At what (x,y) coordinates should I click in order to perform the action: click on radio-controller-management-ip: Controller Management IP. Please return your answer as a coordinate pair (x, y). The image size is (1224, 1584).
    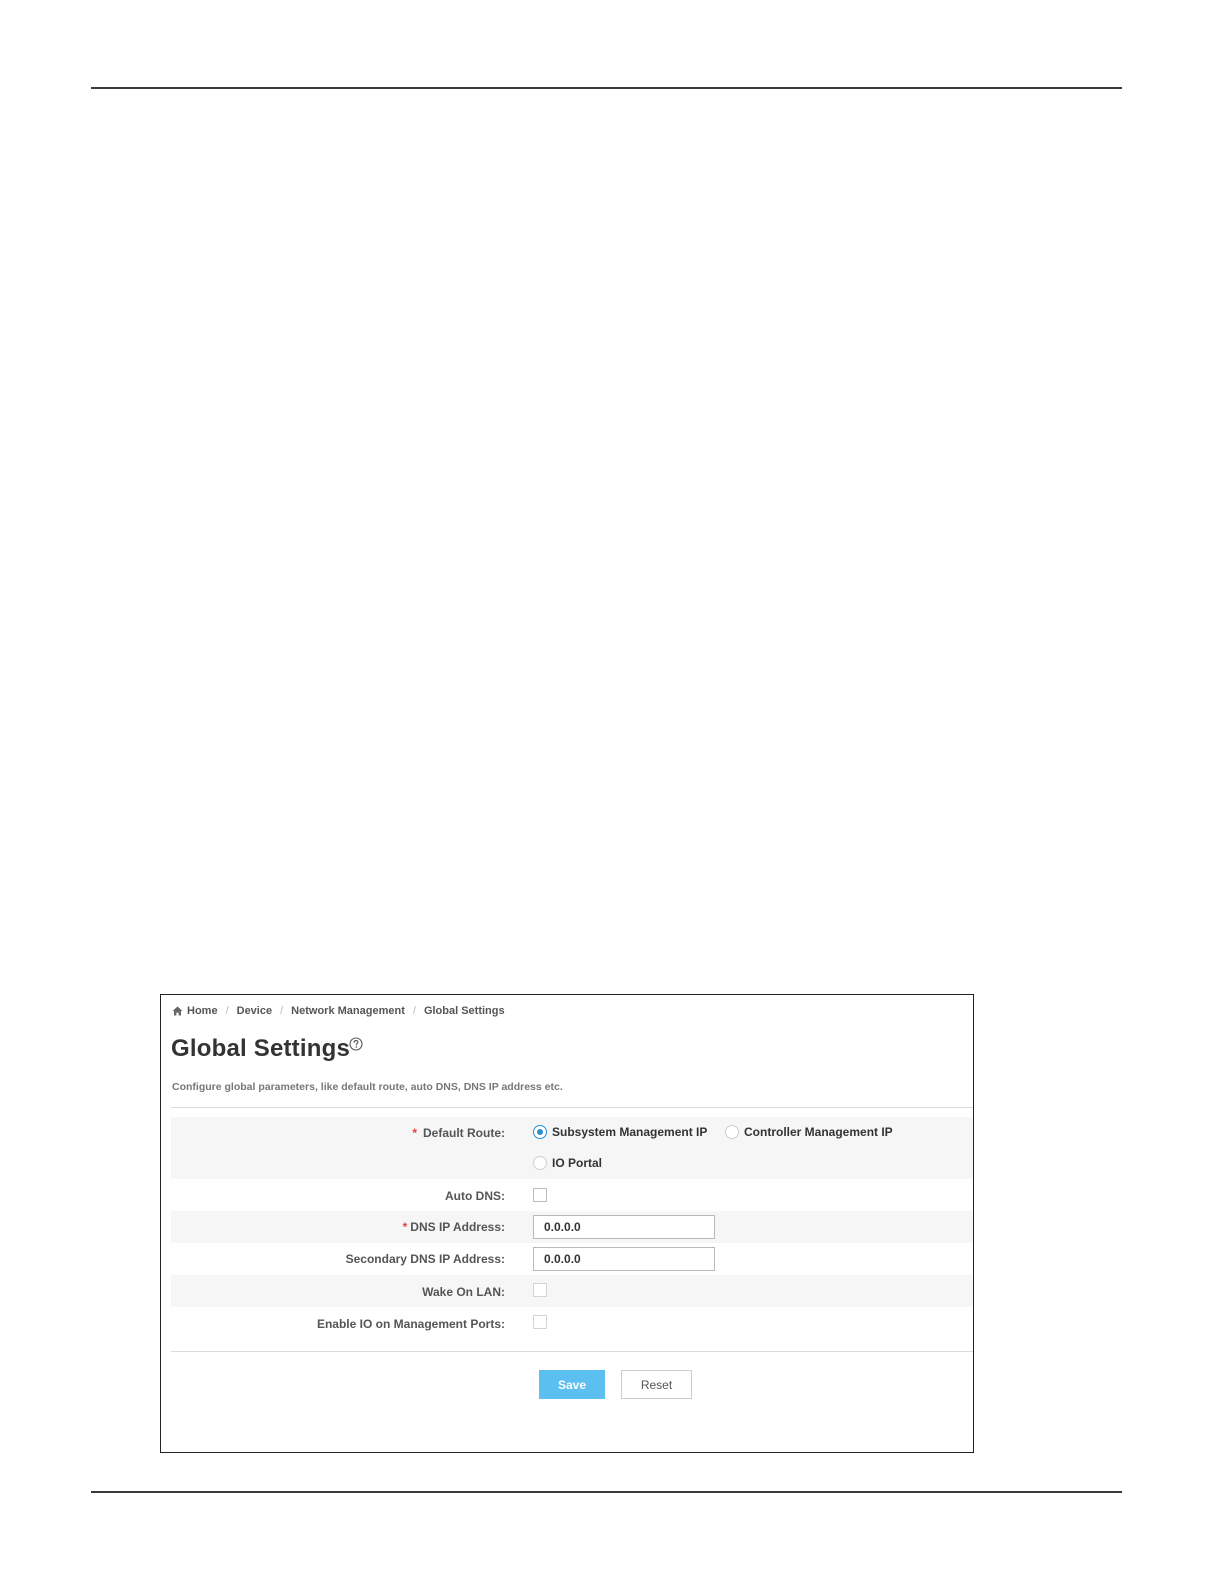
    Looking at the image, I should click on (809, 1132).